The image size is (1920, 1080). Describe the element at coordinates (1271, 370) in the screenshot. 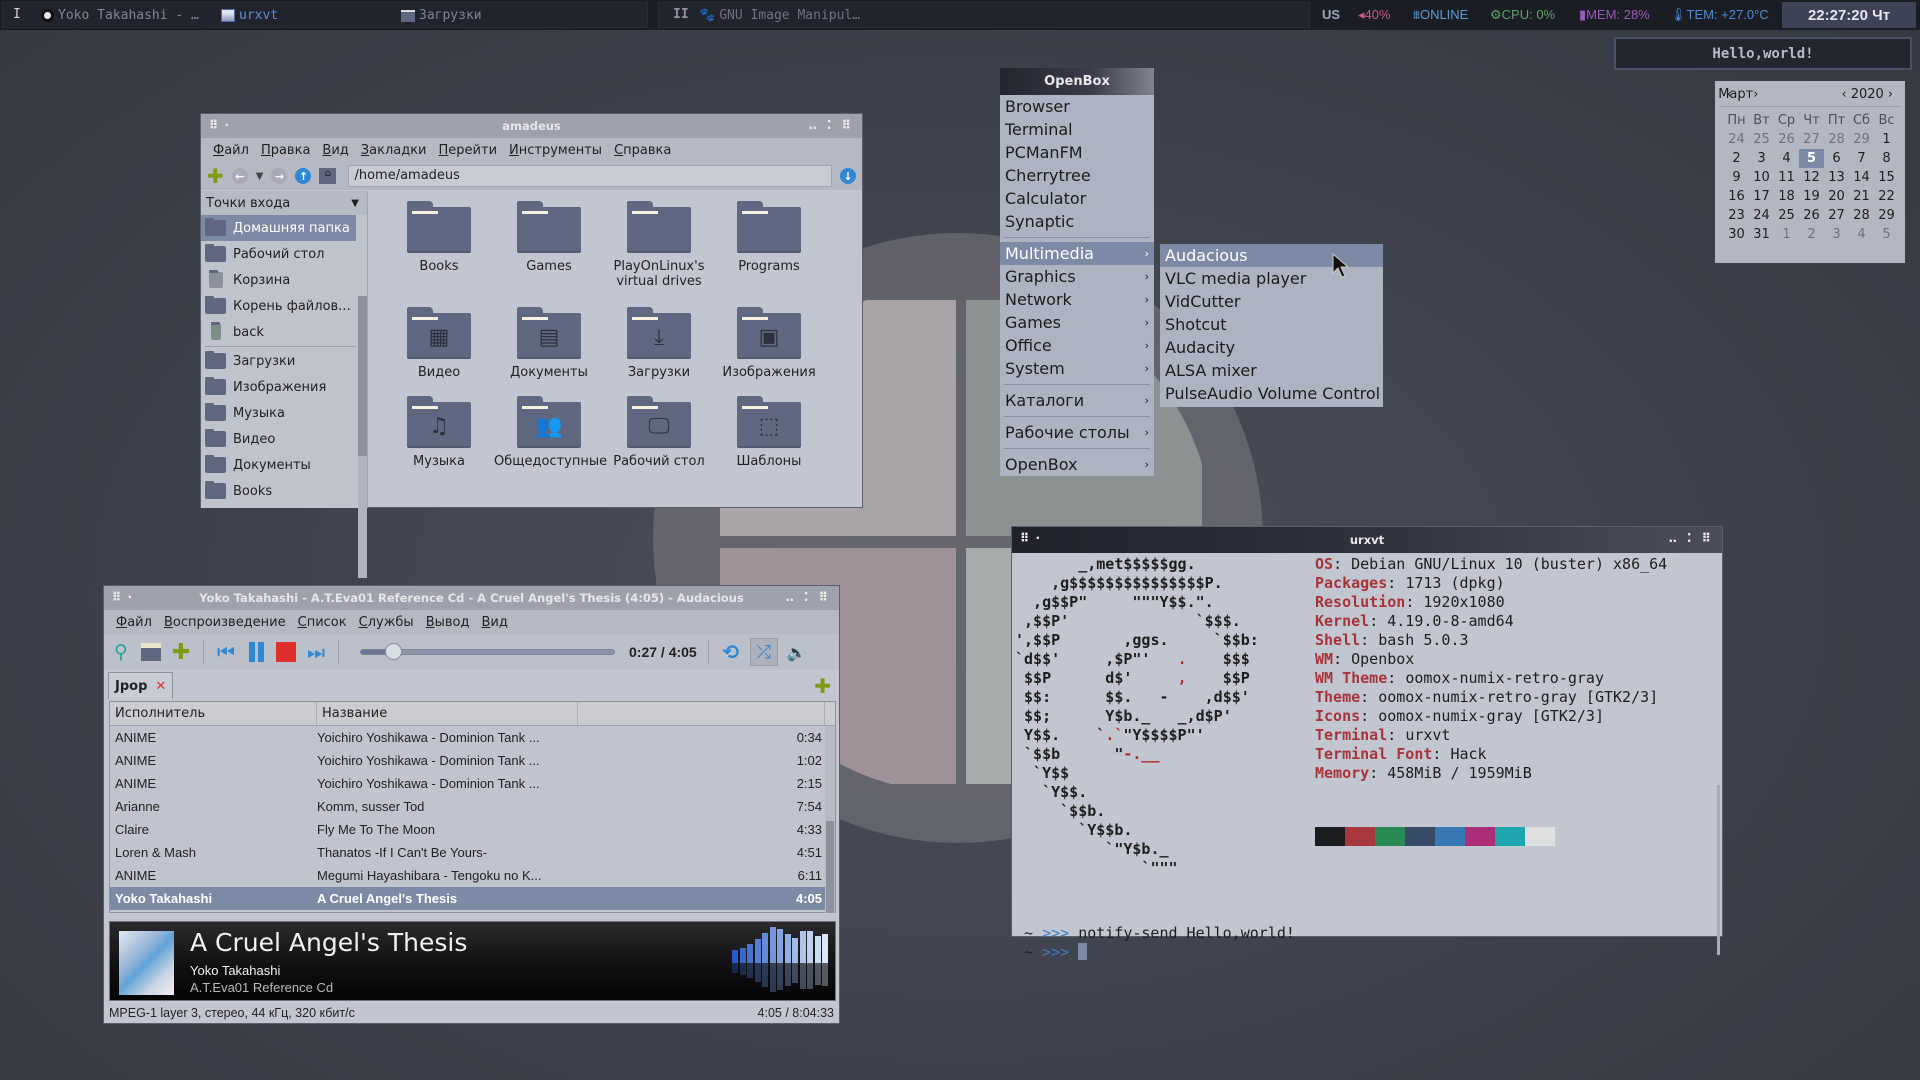

I see `submenu-item: ALSA mixer` at that location.